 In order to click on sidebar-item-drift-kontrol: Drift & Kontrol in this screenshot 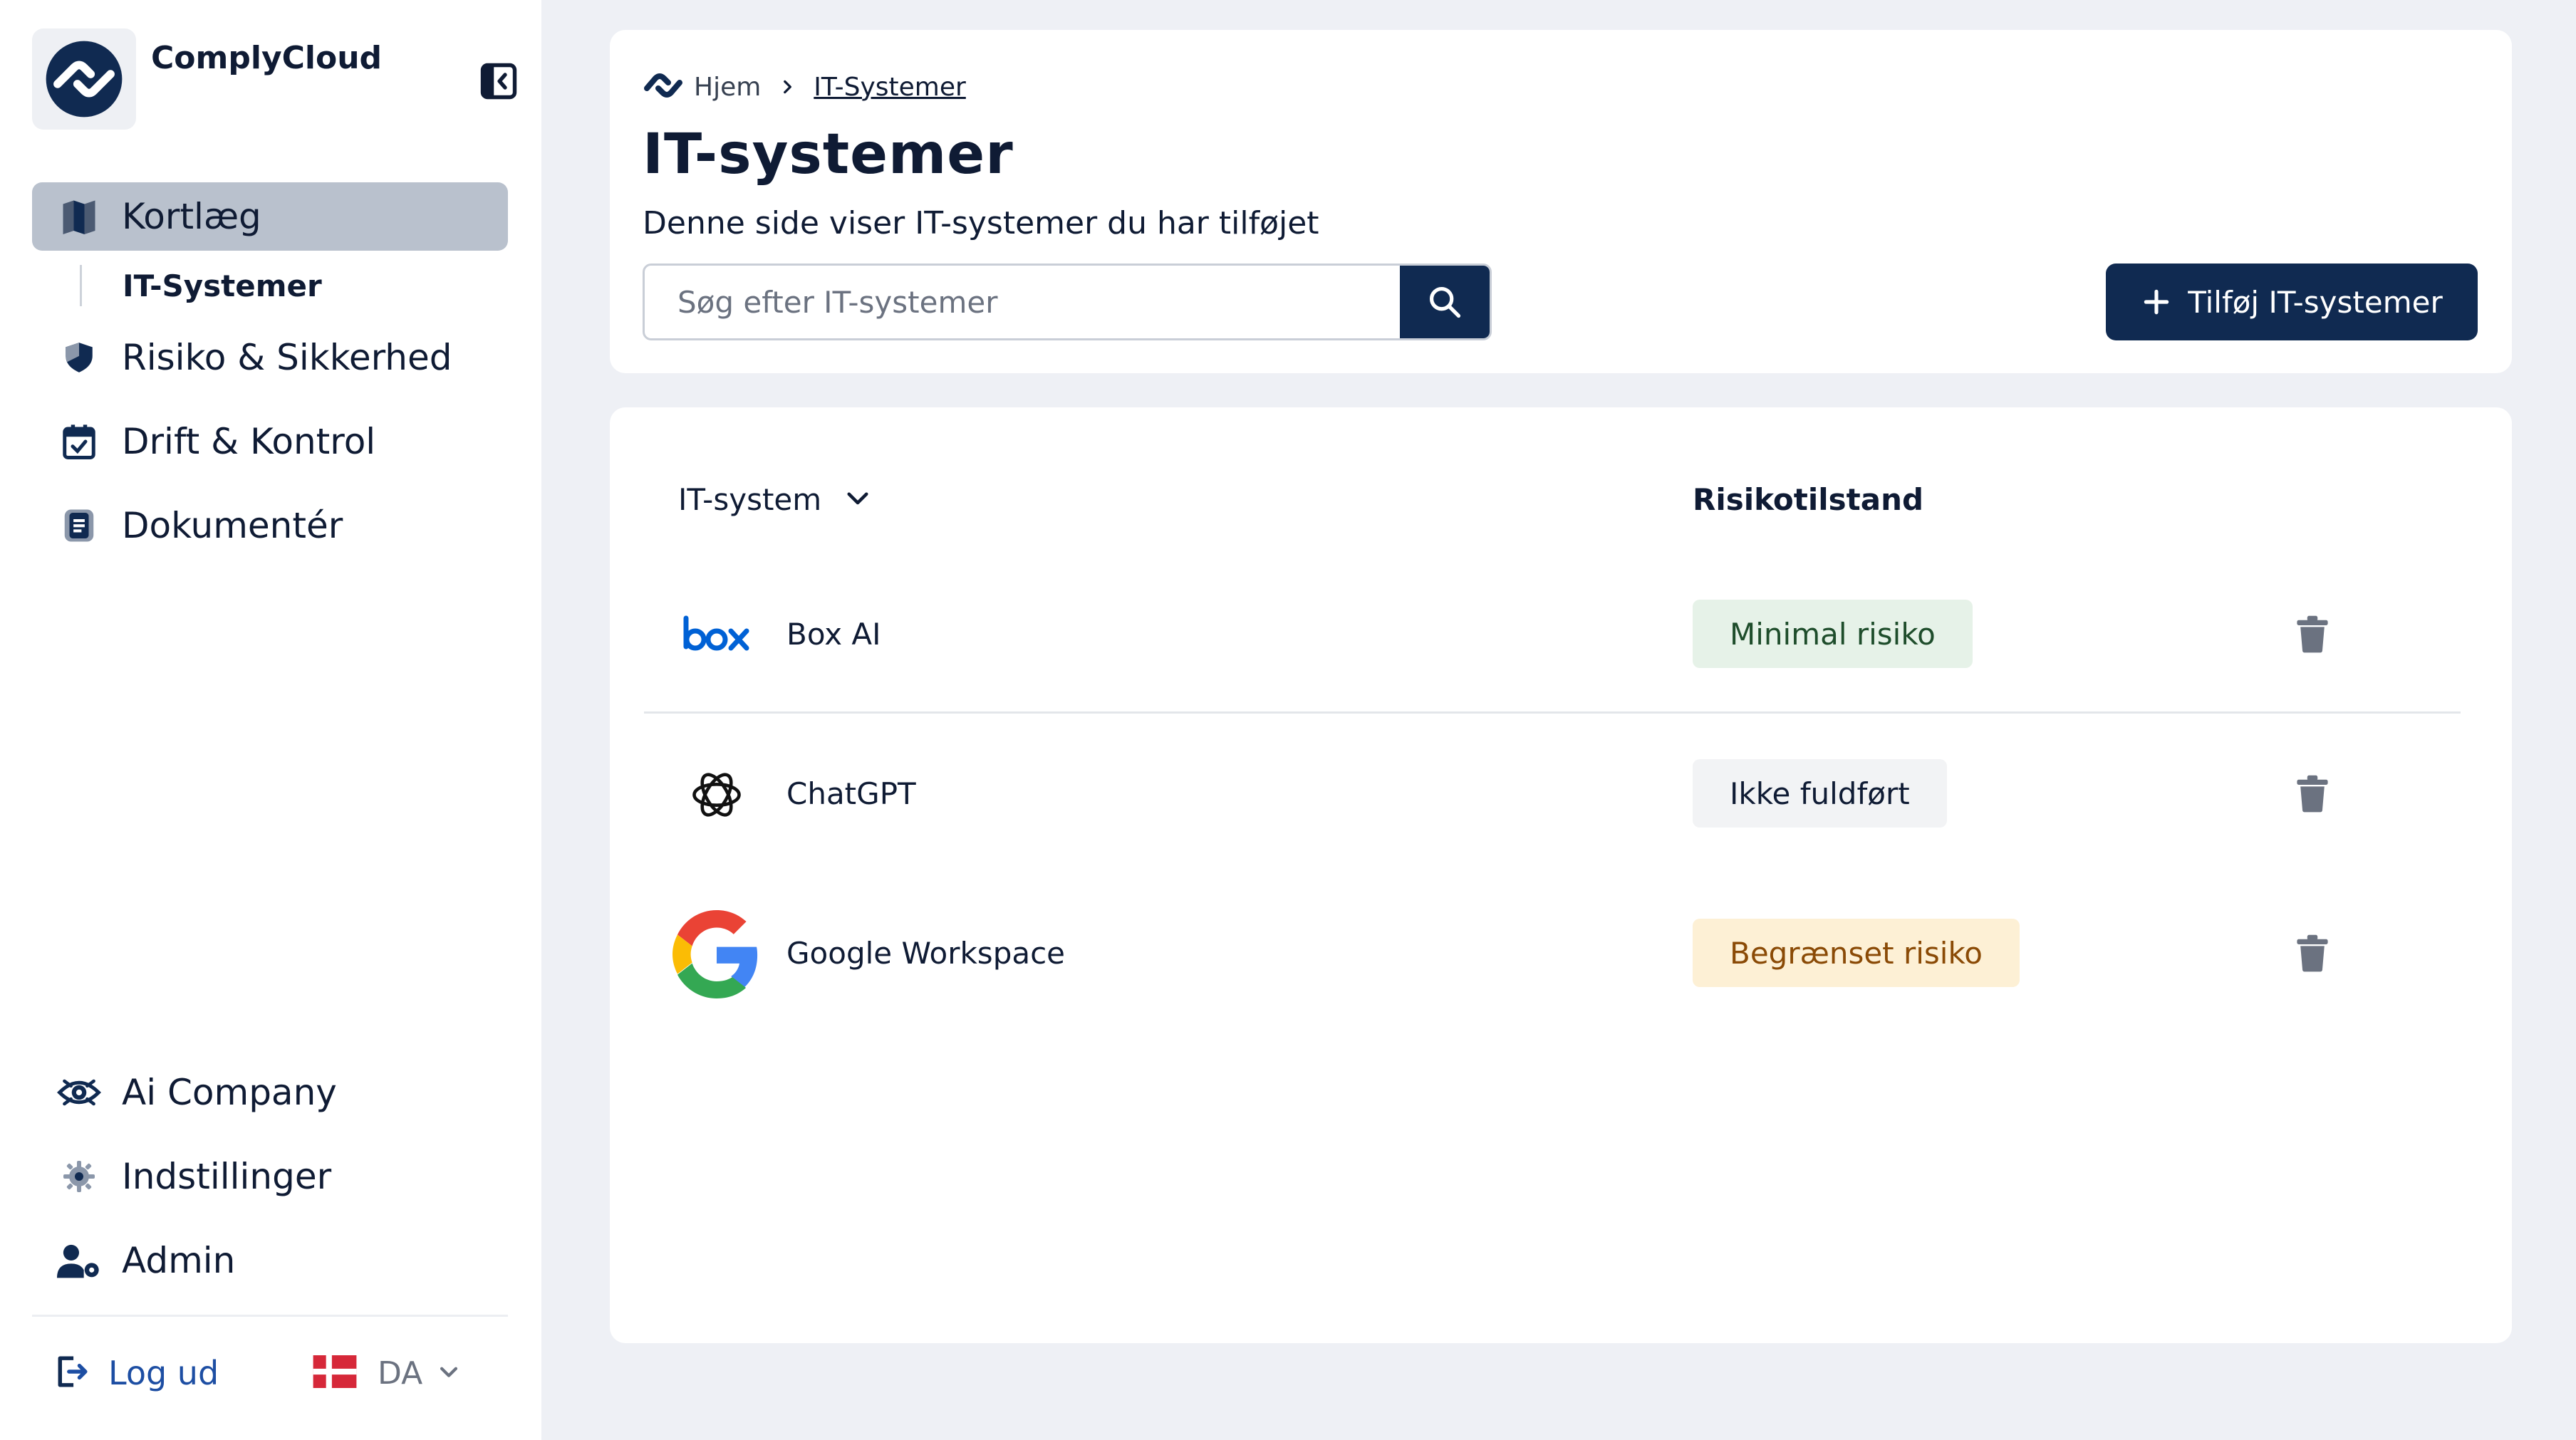, I will do `click(270, 441)`.